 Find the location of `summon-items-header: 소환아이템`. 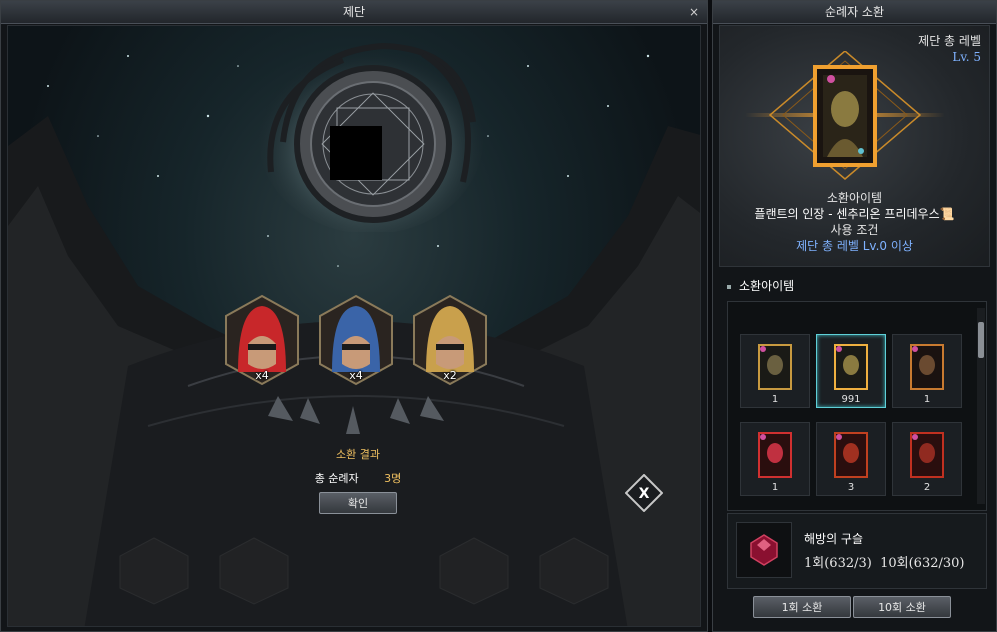

summon-items-header: 소환아이템 is located at coordinates (760, 285).